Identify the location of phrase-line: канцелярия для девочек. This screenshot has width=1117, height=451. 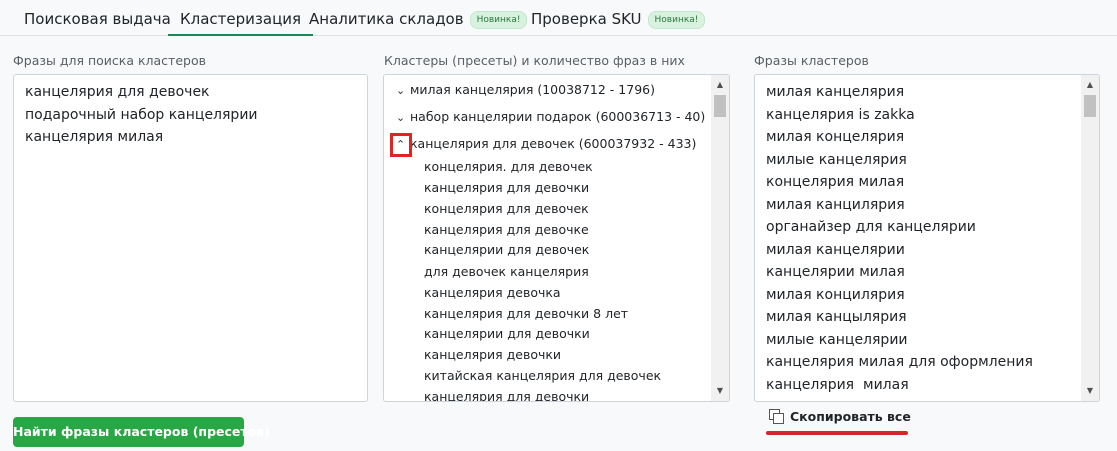
(117, 92).